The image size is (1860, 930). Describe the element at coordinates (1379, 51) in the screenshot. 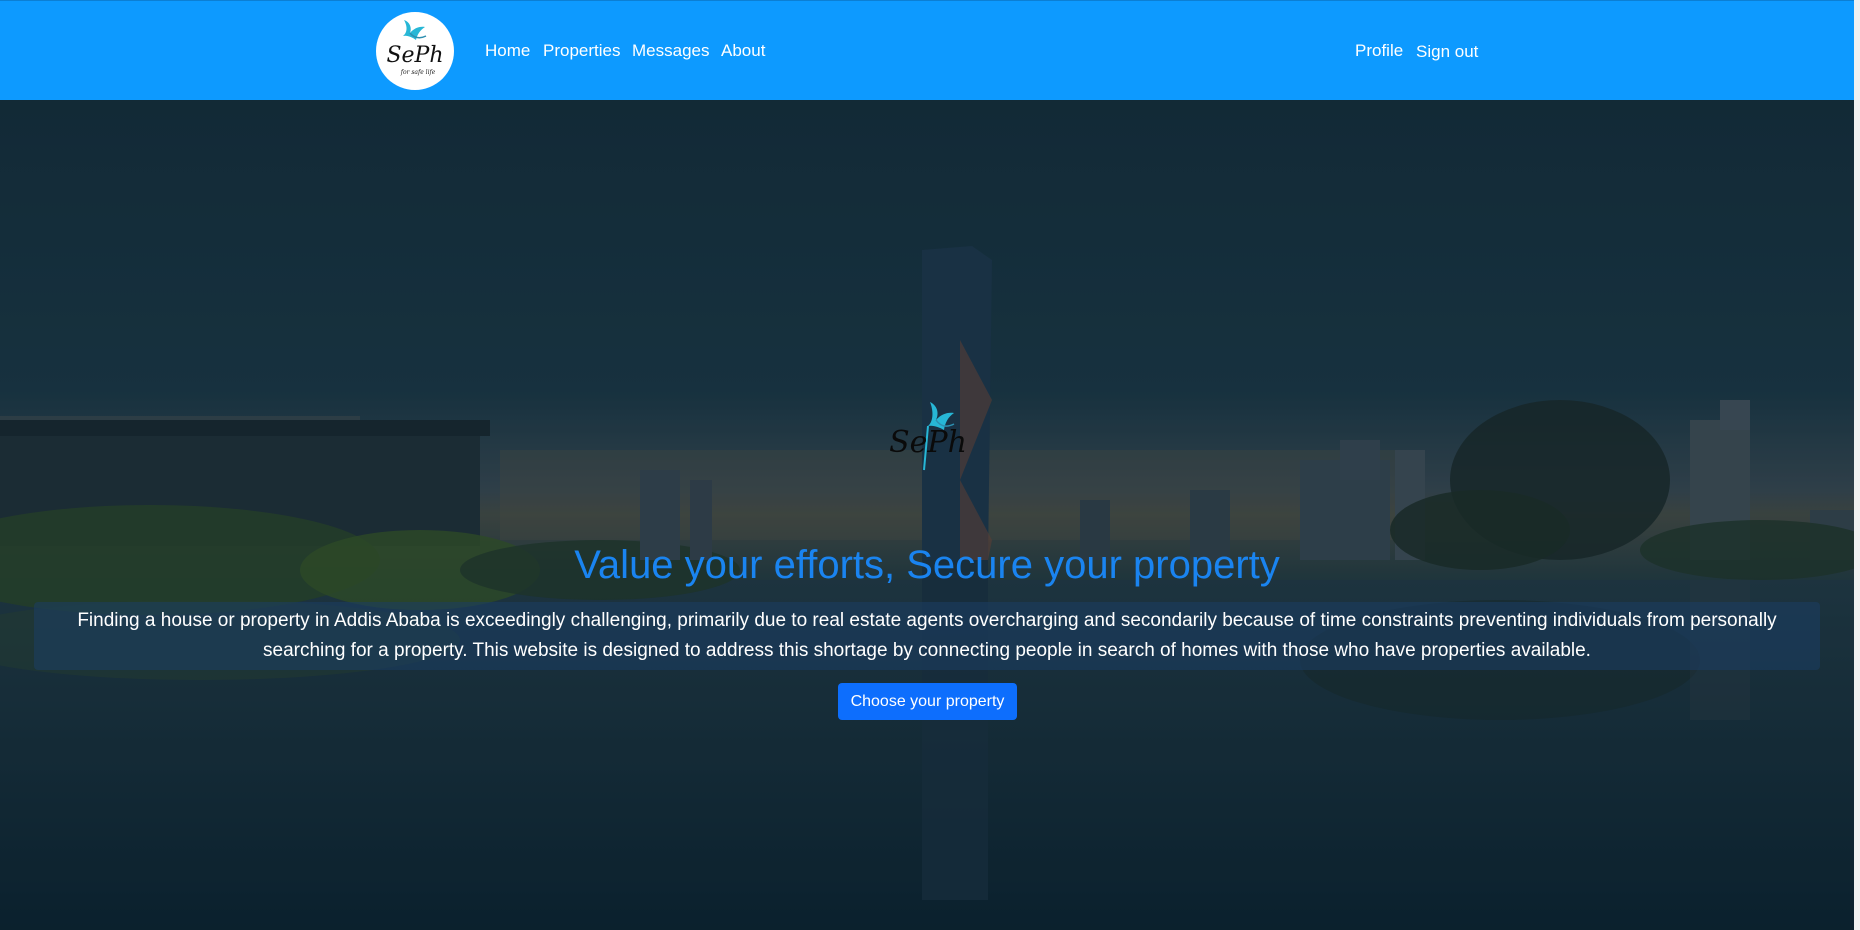

I see `nav-profile: Profile` at that location.